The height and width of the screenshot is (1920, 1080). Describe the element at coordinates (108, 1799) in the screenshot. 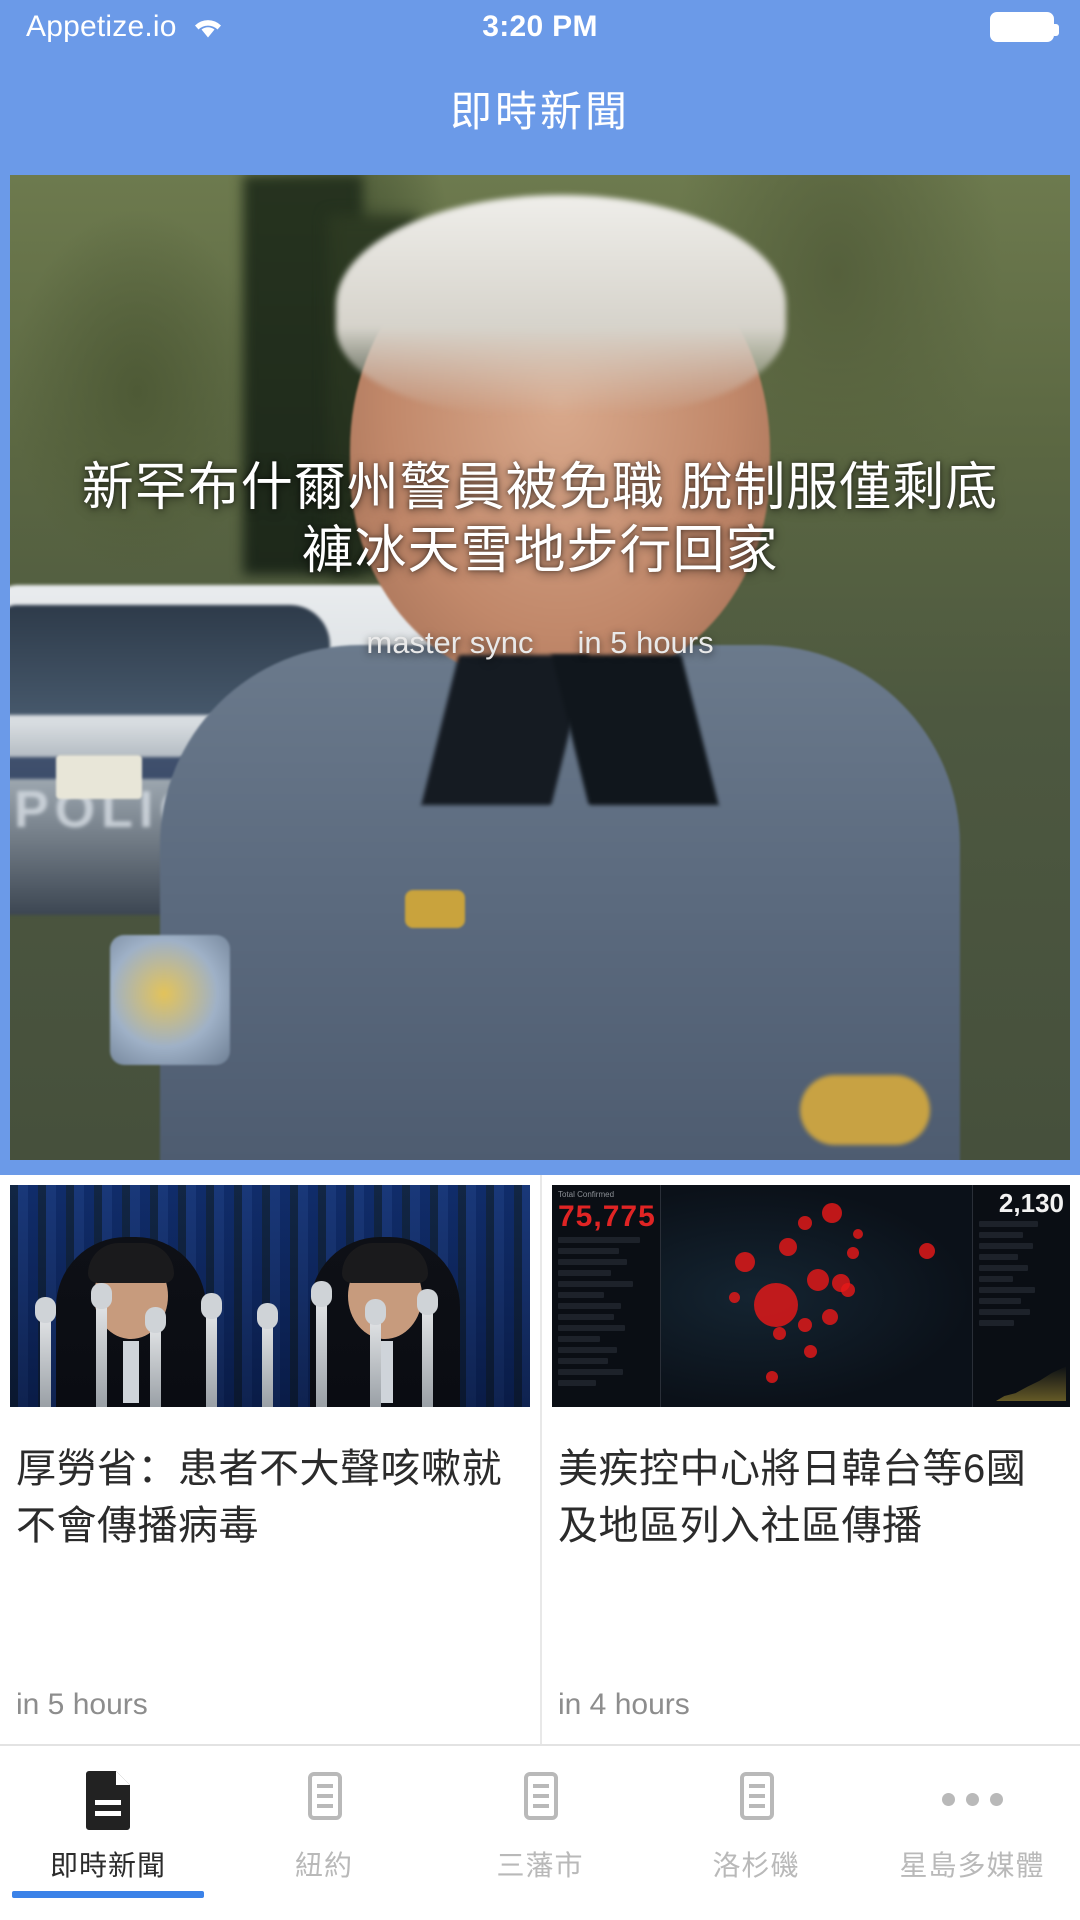

I see `document-filled-icon` at that location.